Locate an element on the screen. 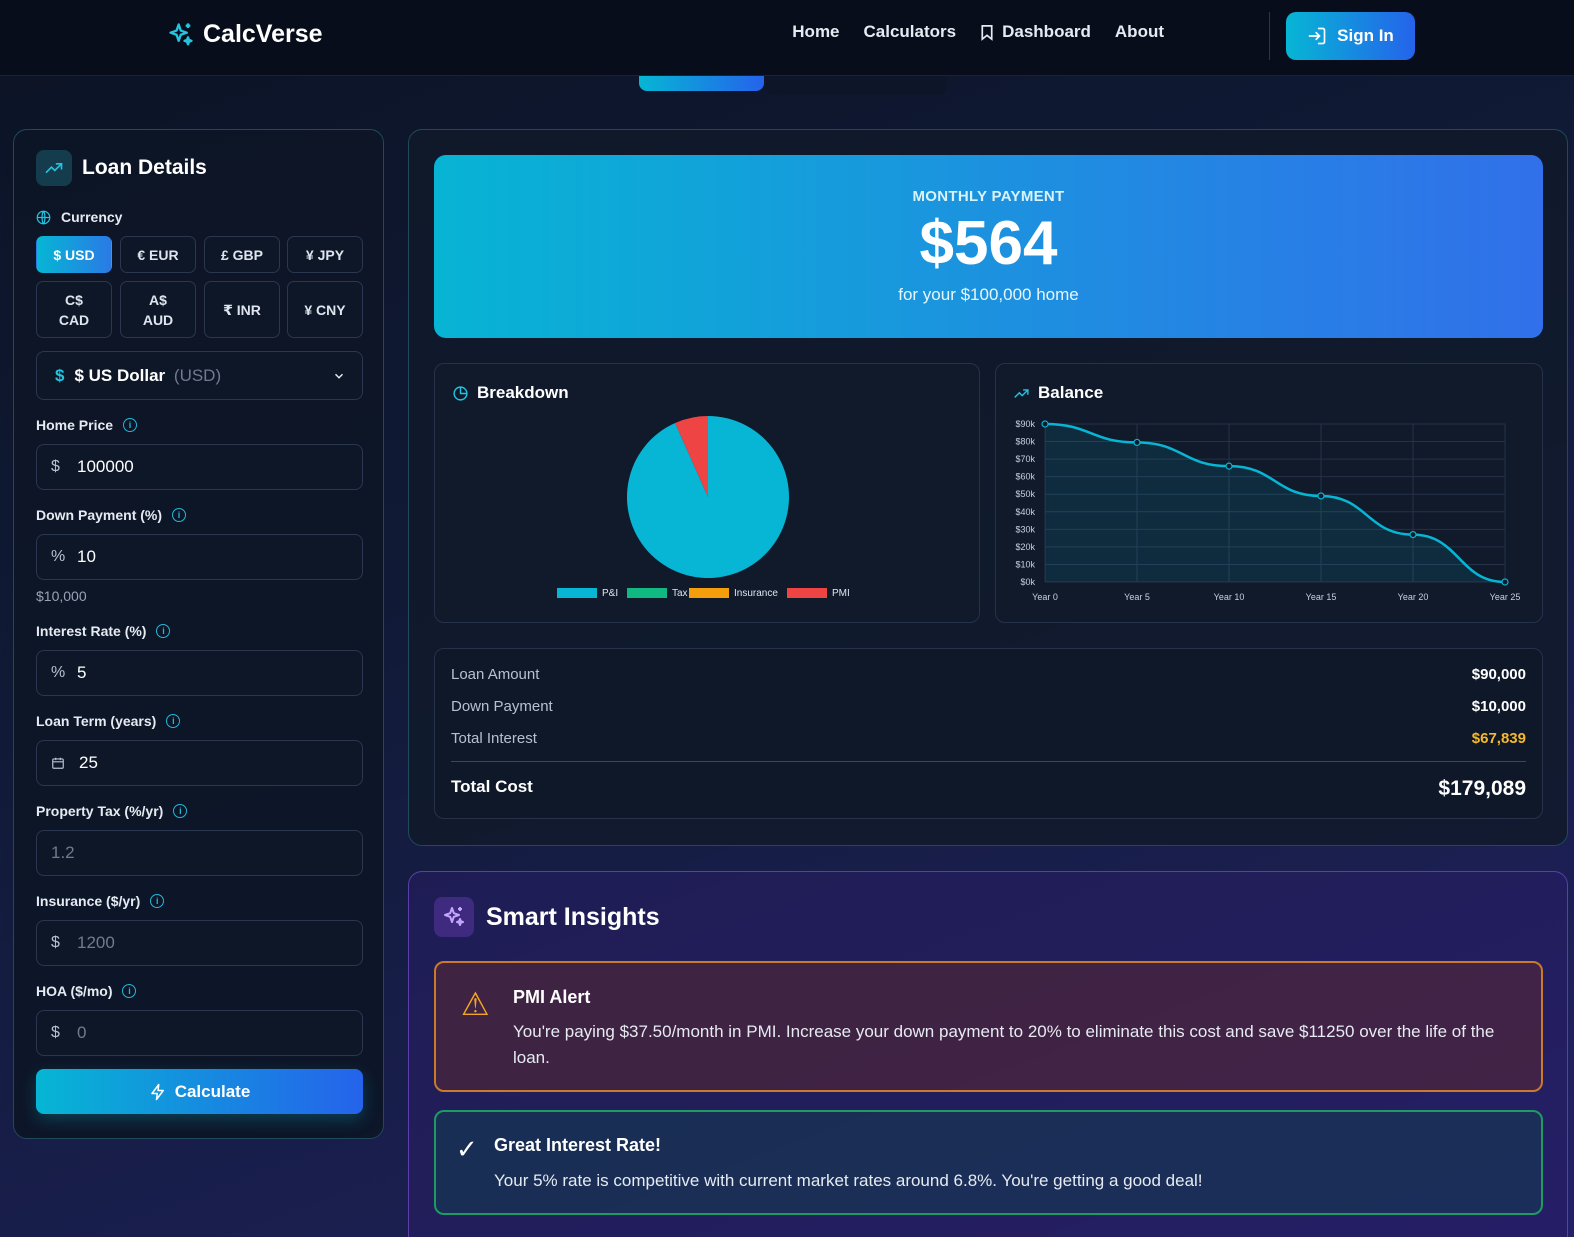  brand-logo: CalcVerse is located at coordinates (245, 34).